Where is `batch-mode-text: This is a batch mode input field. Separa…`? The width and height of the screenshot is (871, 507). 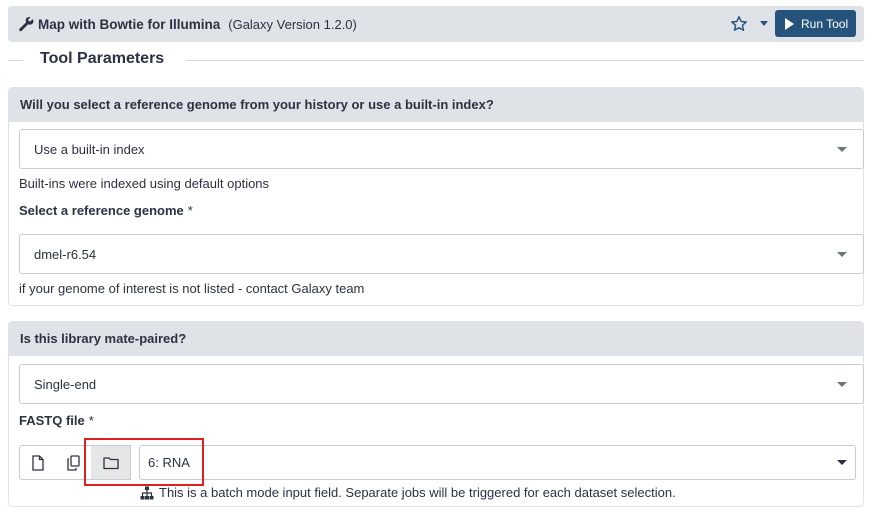 batch-mode-text: This is a batch mode input field. Separa… is located at coordinates (417, 492).